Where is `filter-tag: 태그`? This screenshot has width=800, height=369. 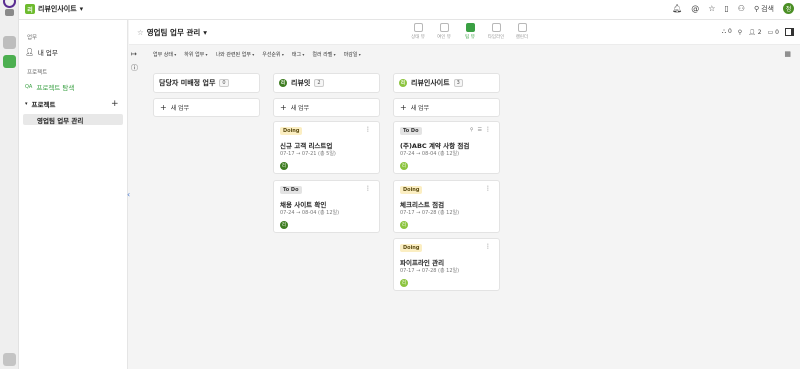
filter-tag: 태그 is located at coordinates (298, 54).